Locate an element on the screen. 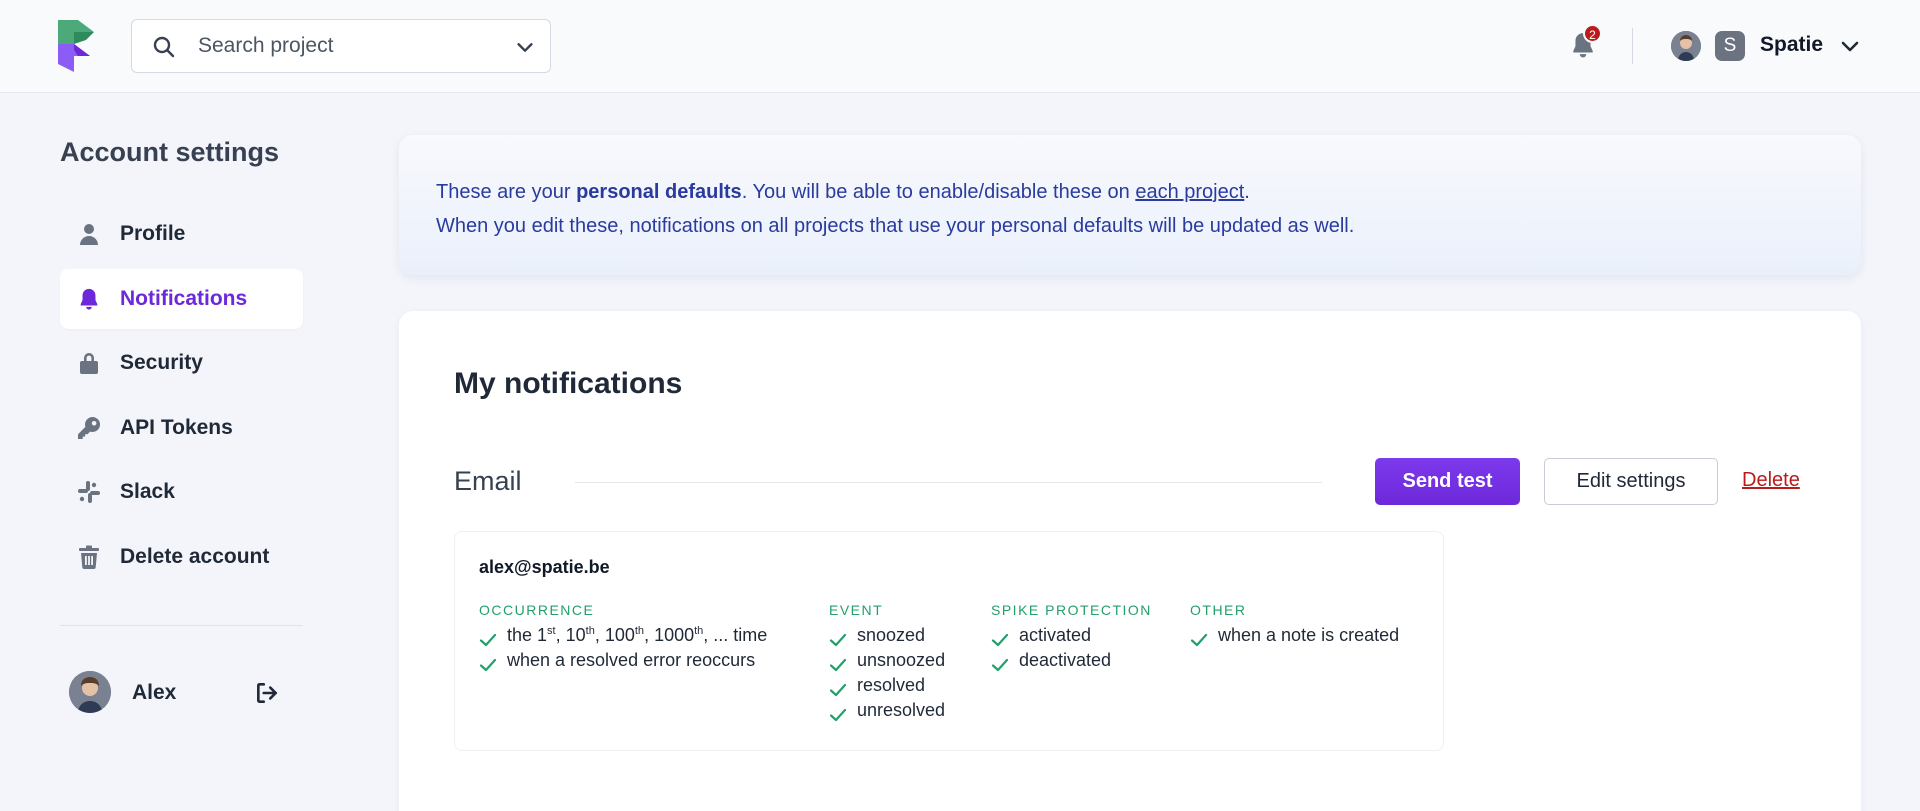 The width and height of the screenshot is (1920, 811). send-test-button: Send test is located at coordinates (1447, 481).